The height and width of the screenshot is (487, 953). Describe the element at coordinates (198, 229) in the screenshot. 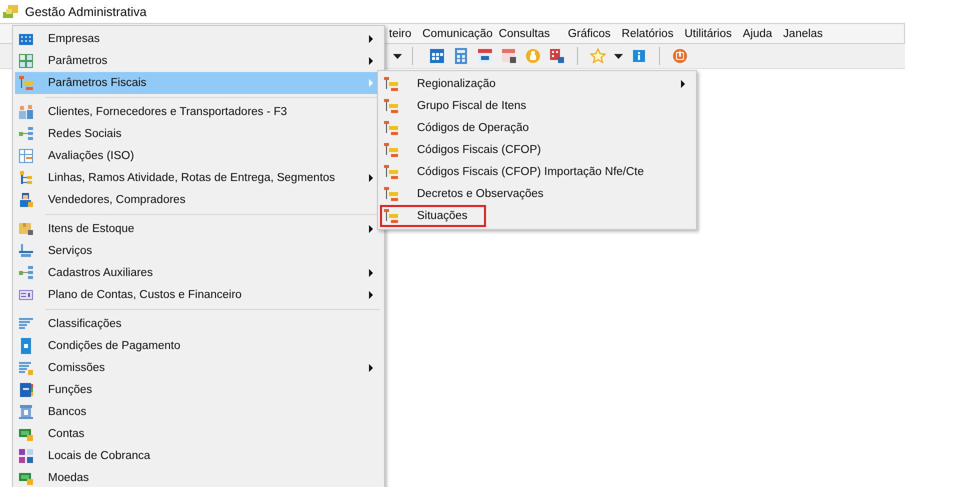

I see `menu-item: Itens de Estoque` at that location.